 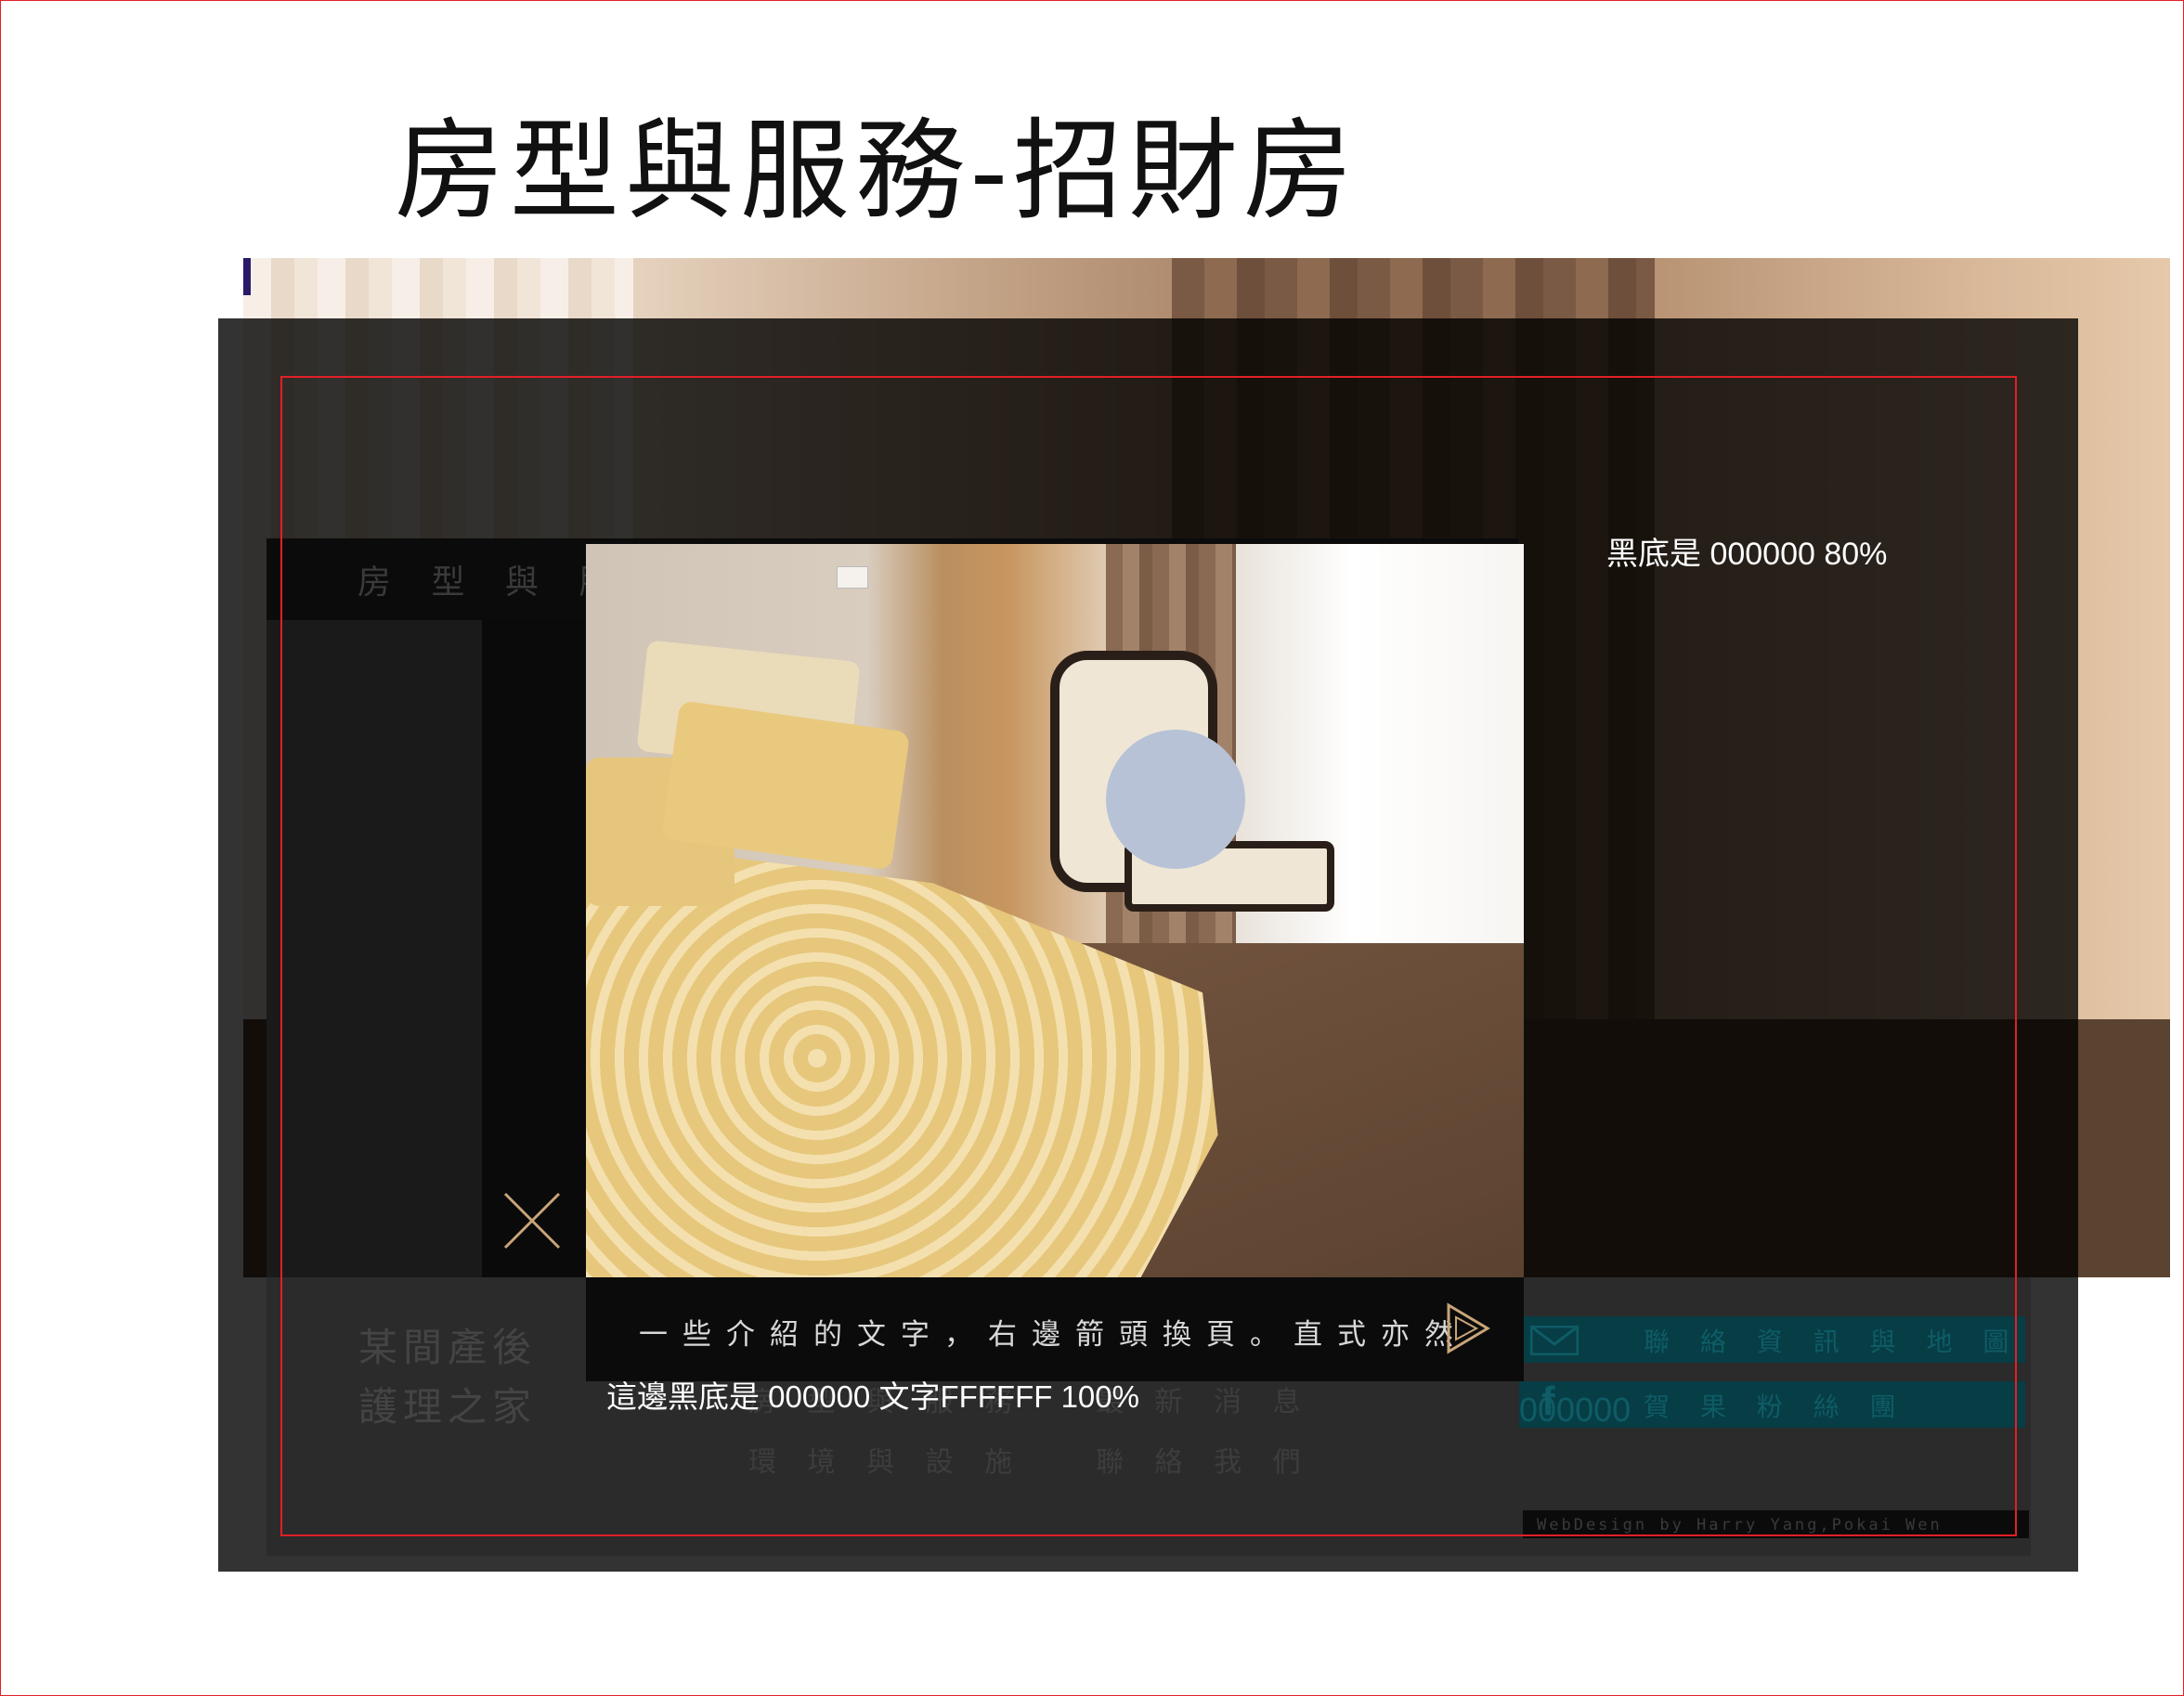 I want to click on background-edge, so click(x=247, y=276).